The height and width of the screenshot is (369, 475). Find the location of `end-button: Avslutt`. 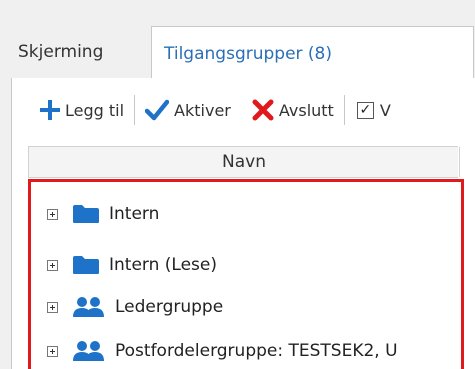

end-button: Avslutt is located at coordinates (292, 110).